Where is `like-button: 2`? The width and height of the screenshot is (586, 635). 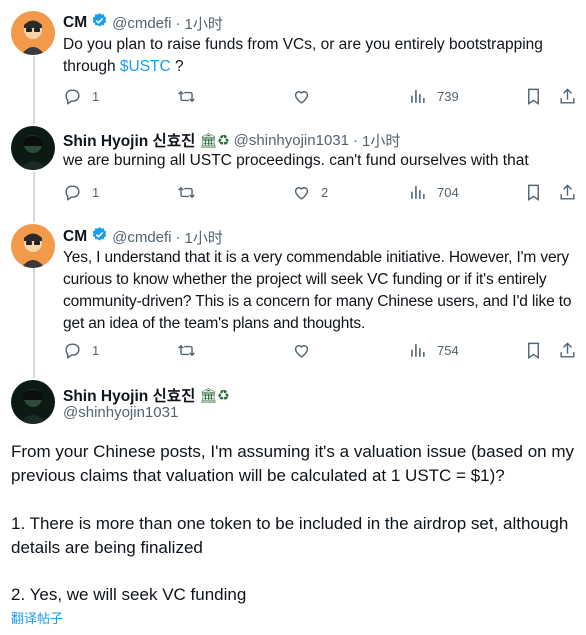 like-button: 2 is located at coordinates (310, 192).